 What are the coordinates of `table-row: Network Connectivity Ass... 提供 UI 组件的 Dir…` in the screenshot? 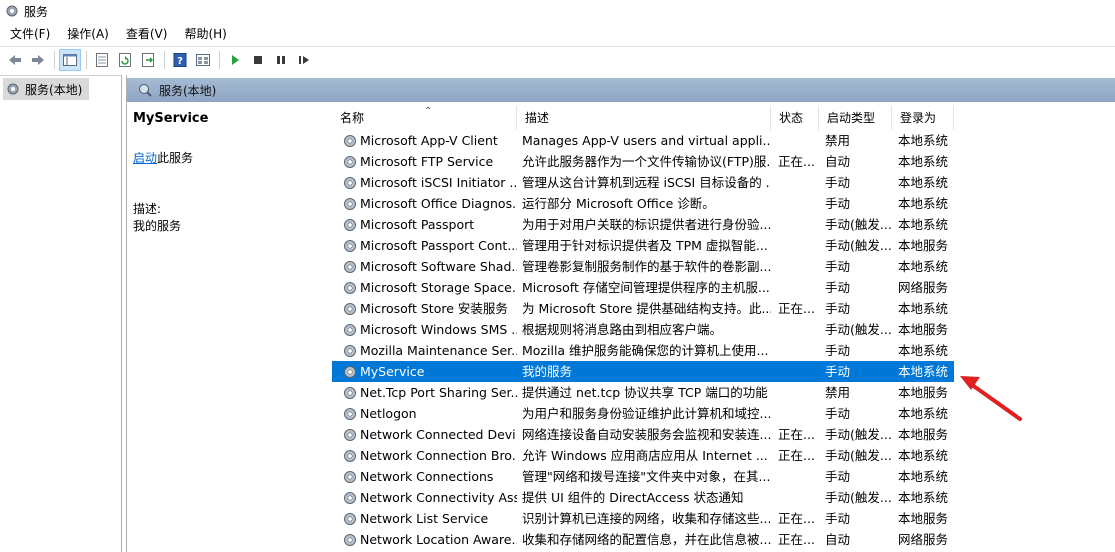 It's located at (723, 497).